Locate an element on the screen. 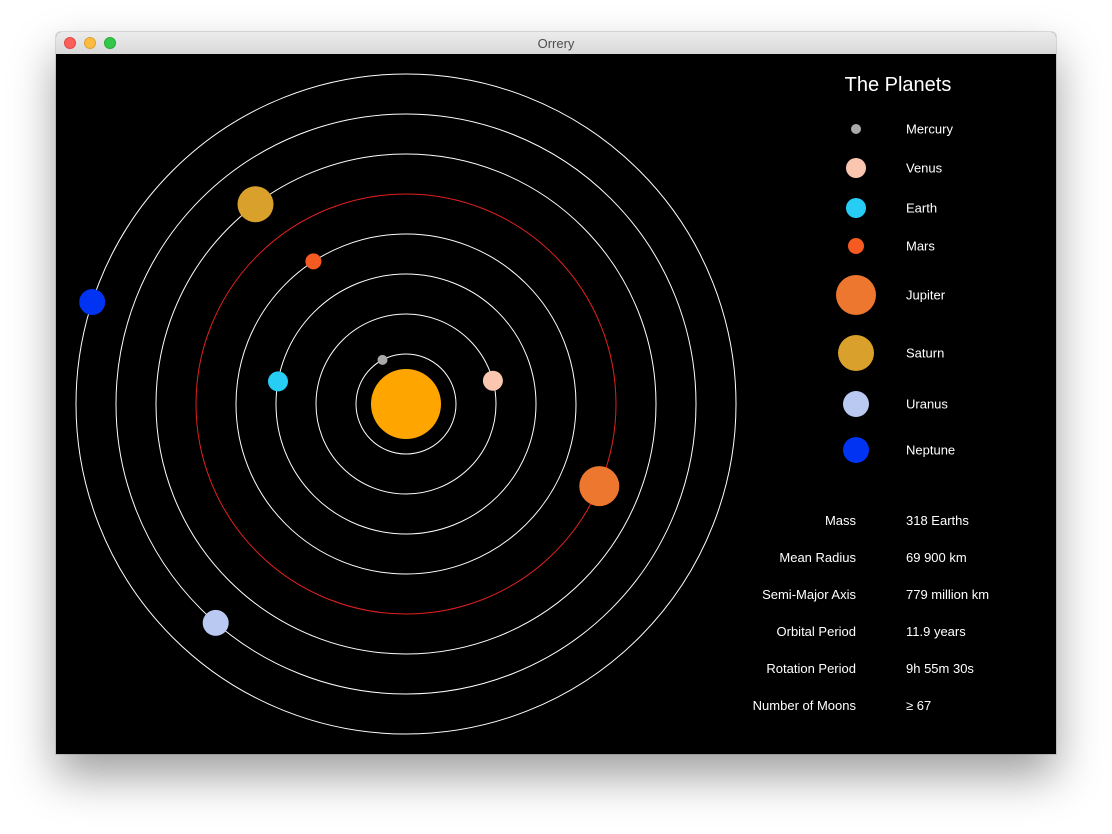 The height and width of the screenshot is (834, 1112). venus-swatch is located at coordinates (856, 168).